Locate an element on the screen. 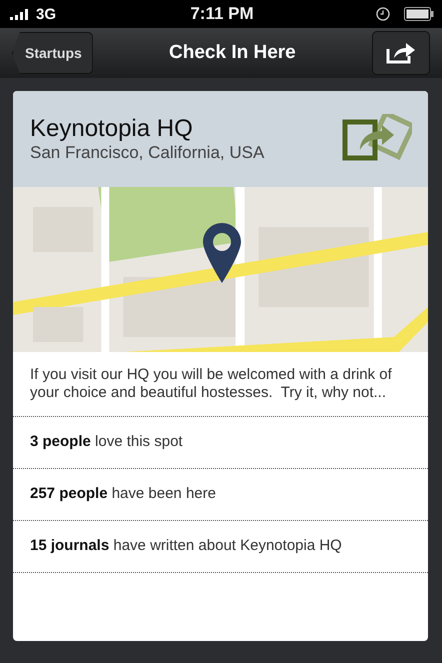 The width and height of the screenshot is (442, 663). network-label: 3G is located at coordinates (46, 14).